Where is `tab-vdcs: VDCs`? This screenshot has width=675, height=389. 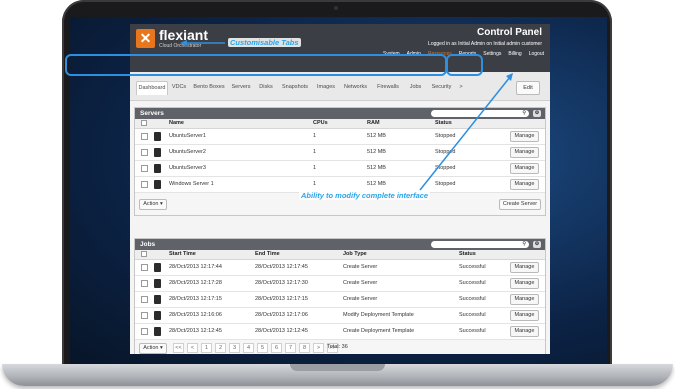 tab-vdcs: VDCs is located at coordinates (179, 87).